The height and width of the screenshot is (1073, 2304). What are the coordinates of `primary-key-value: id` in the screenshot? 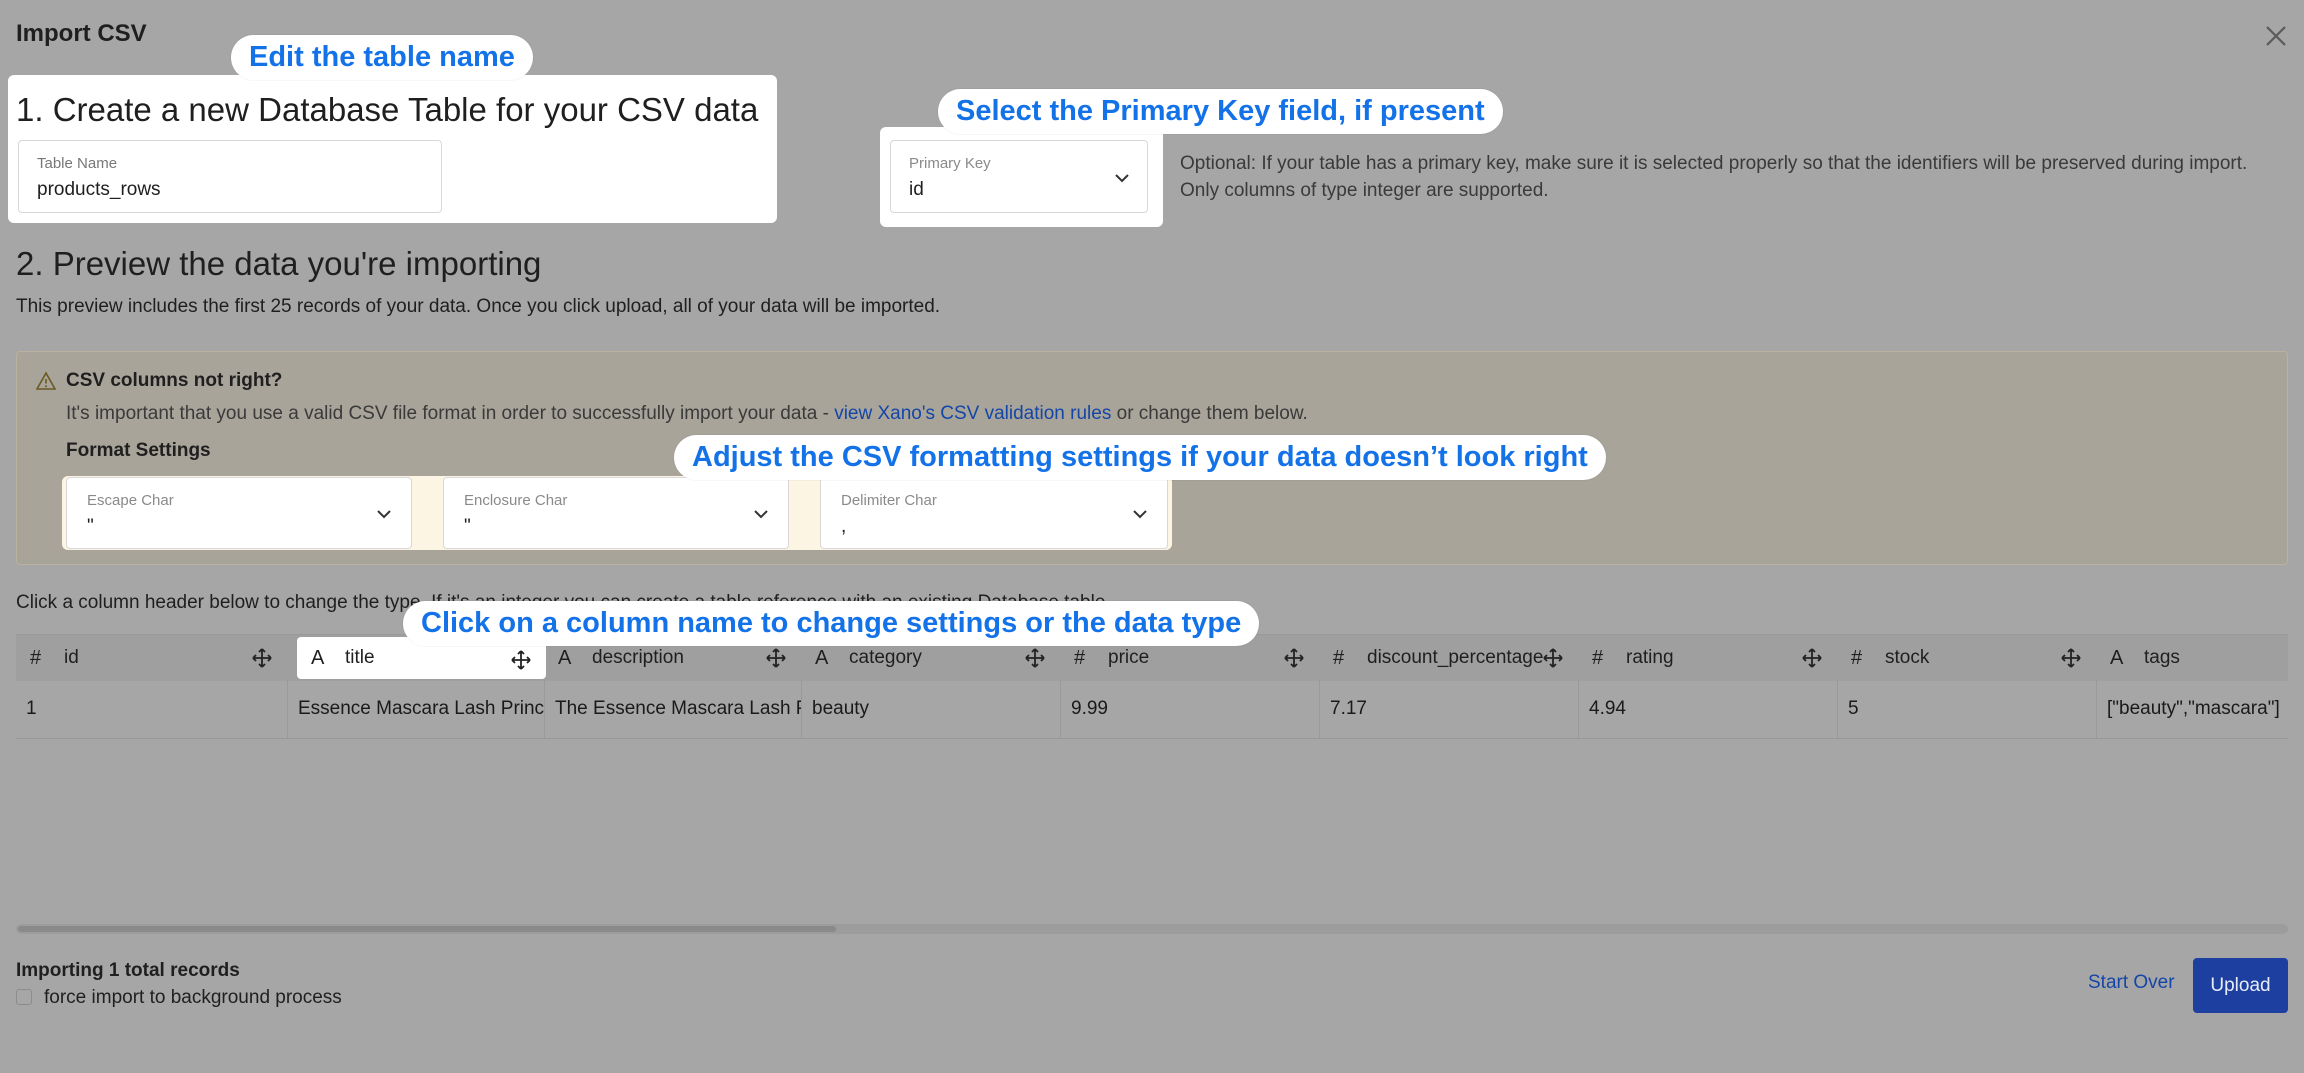 It's located at (916, 189).